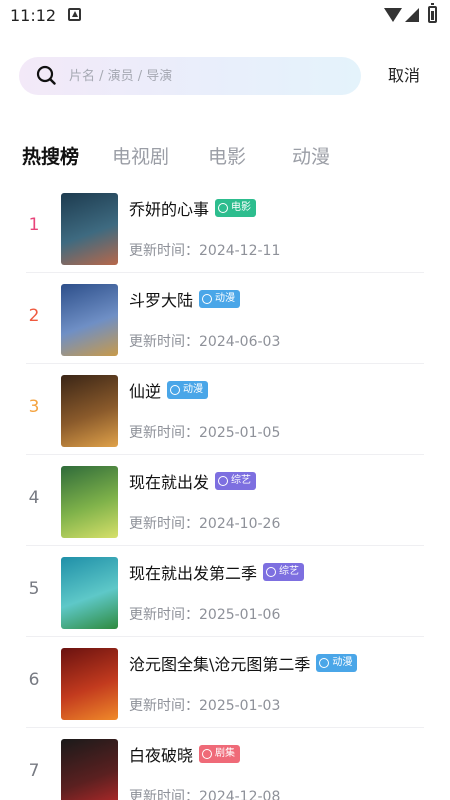 This screenshot has width=450, height=800. I want to click on update-time-date: 2024-06-03, so click(240, 342).